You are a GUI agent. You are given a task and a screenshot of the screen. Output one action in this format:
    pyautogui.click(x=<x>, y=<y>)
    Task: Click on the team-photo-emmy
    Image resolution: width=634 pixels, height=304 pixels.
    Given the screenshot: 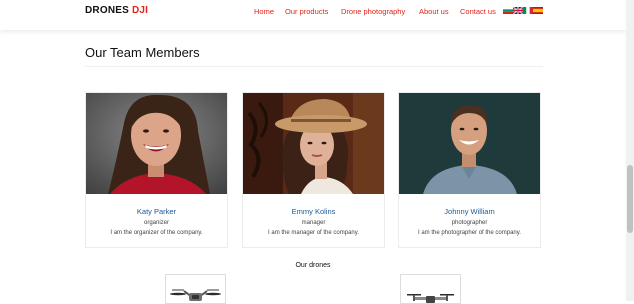 What is the action you would take?
    pyautogui.click(x=313, y=143)
    